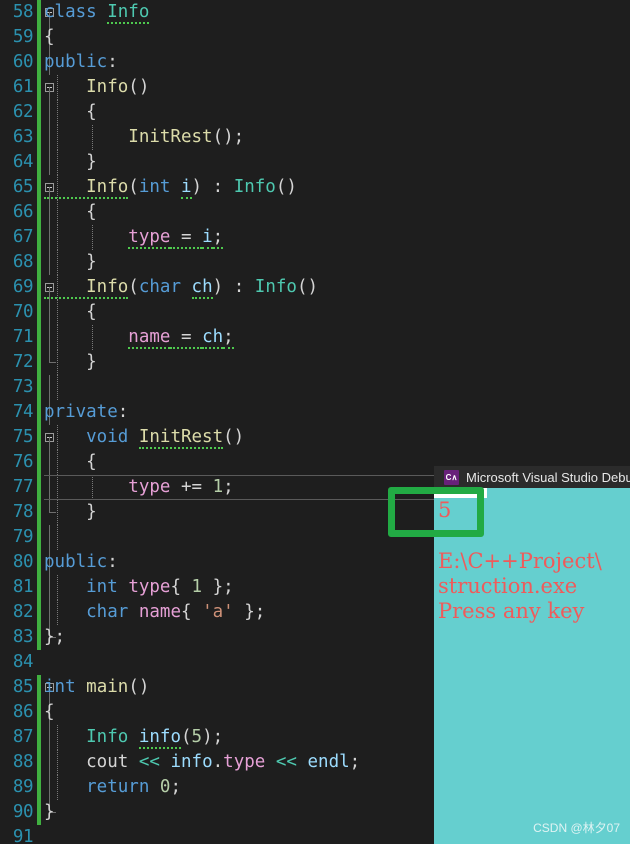 The width and height of the screenshot is (630, 844). I want to click on code-line: 75 void InitRest(), so click(315, 437).